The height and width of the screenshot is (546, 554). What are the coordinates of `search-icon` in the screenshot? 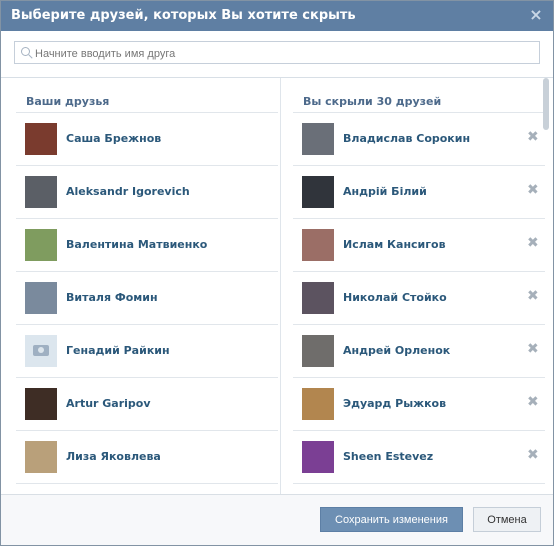 It's located at (25, 51).